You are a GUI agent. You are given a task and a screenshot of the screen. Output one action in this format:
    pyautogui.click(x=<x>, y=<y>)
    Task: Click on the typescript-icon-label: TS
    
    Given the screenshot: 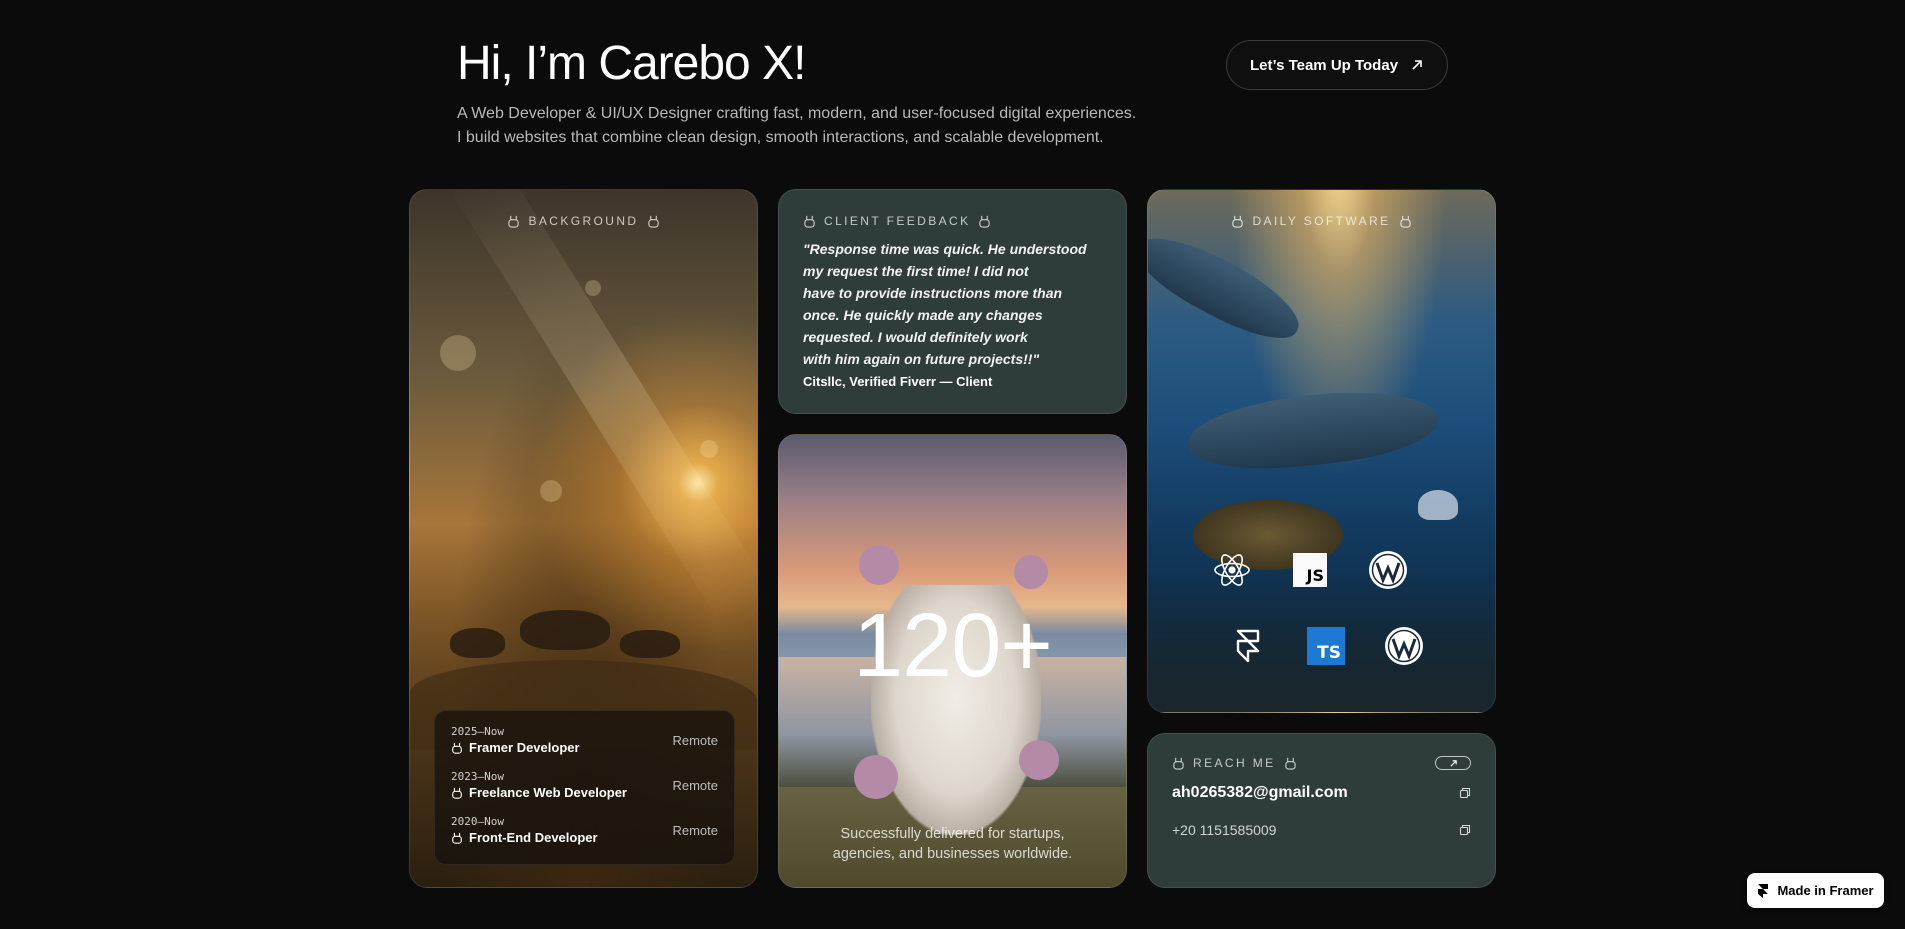 What is the action you would take?
    pyautogui.click(x=1326, y=646)
    